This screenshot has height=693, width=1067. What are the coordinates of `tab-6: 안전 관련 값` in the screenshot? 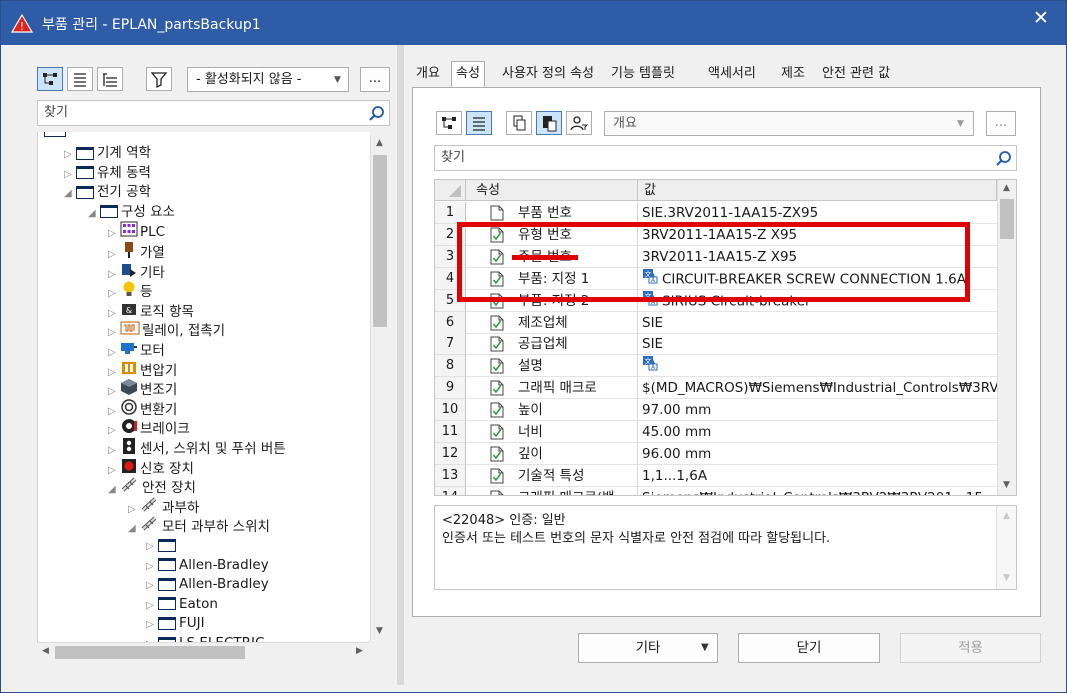 It's located at (856, 74).